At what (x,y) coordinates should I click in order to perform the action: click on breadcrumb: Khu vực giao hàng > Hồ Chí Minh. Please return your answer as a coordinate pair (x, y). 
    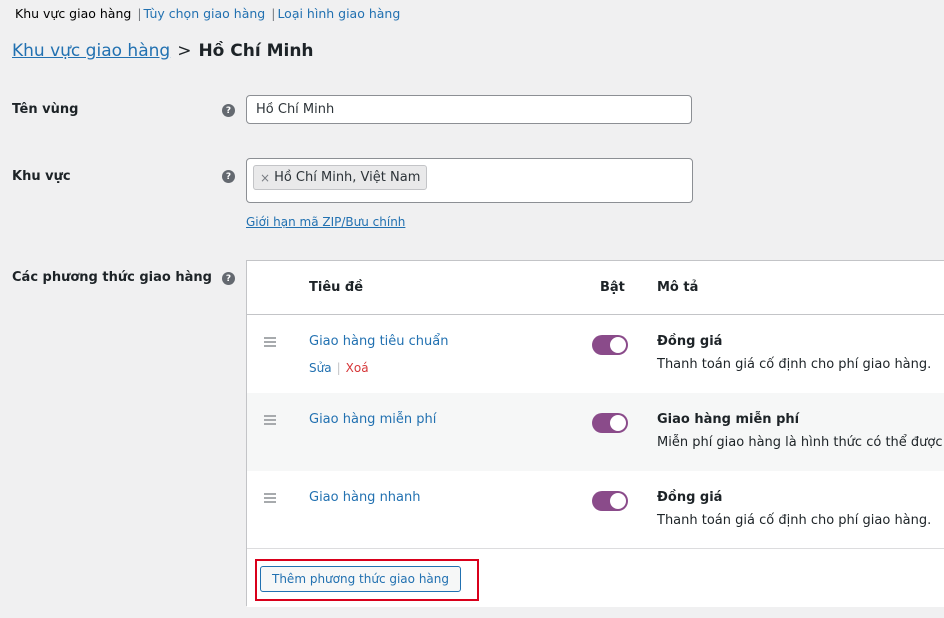
    Looking at the image, I should click on (163, 51).